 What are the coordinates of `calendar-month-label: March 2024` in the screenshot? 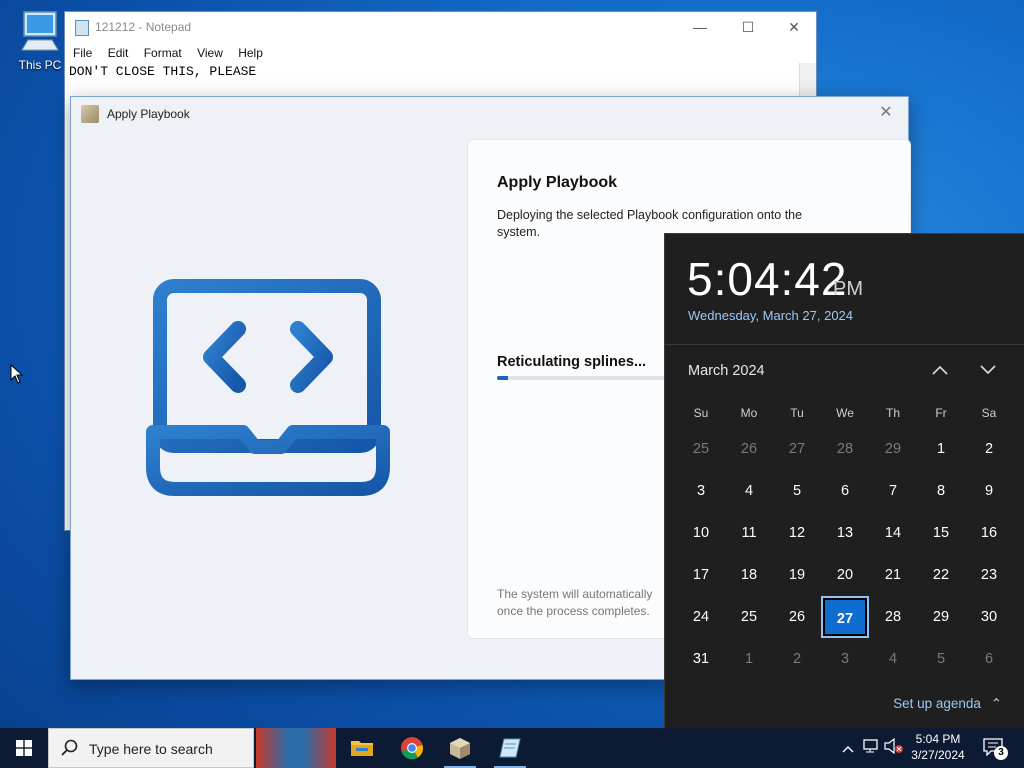 It's located at (726, 371).